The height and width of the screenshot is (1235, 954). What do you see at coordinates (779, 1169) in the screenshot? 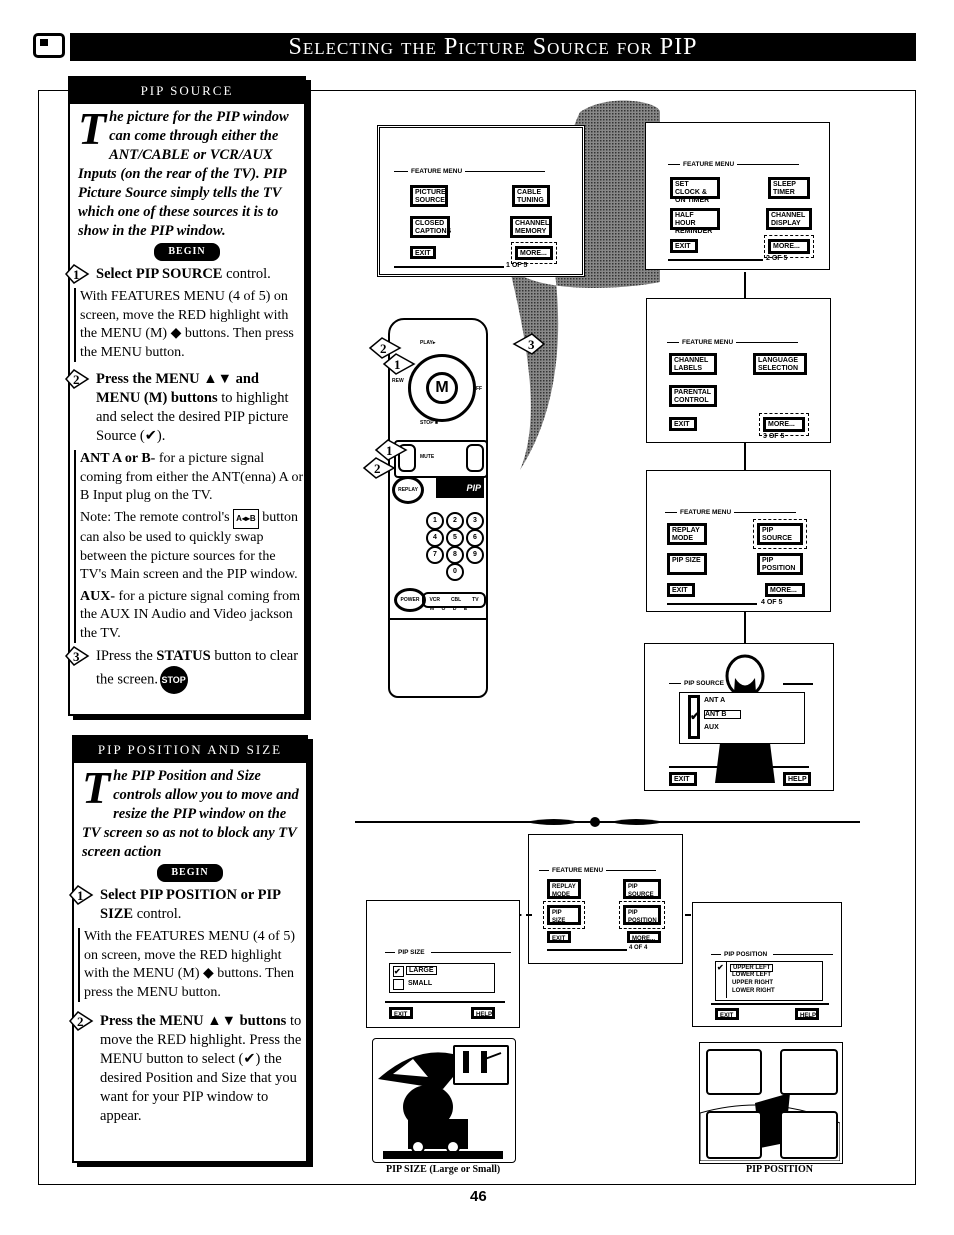
I see `pip-position-caption: PIP POSITION` at bounding box center [779, 1169].